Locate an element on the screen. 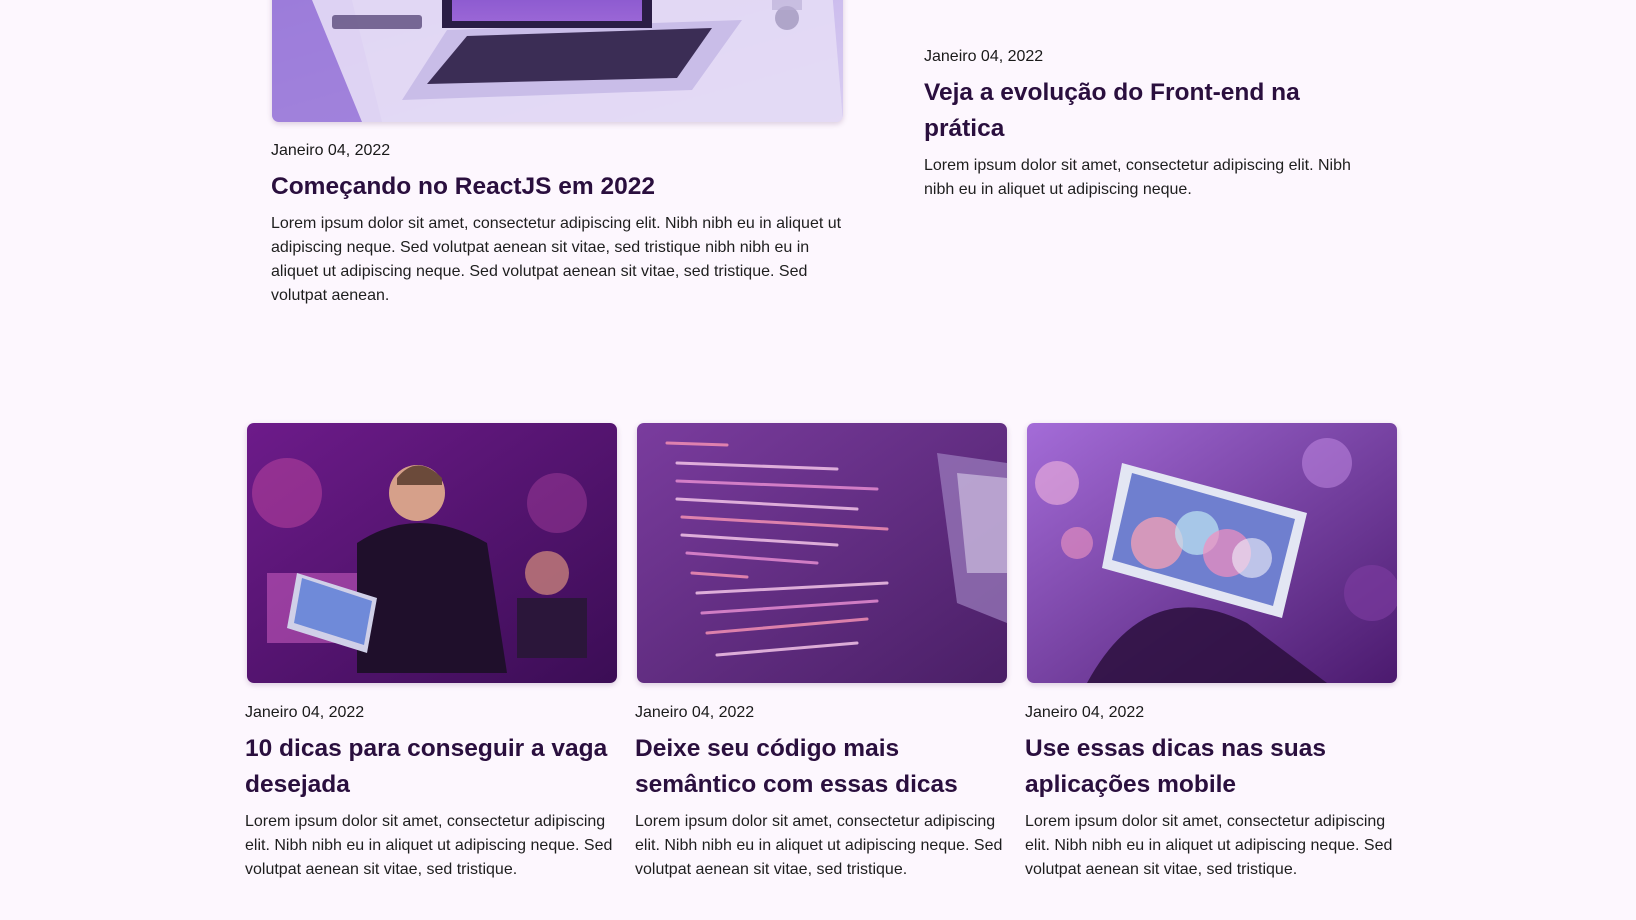  post-title: 10 dicas para conseguir a vaga desejada is located at coordinates (432, 767).